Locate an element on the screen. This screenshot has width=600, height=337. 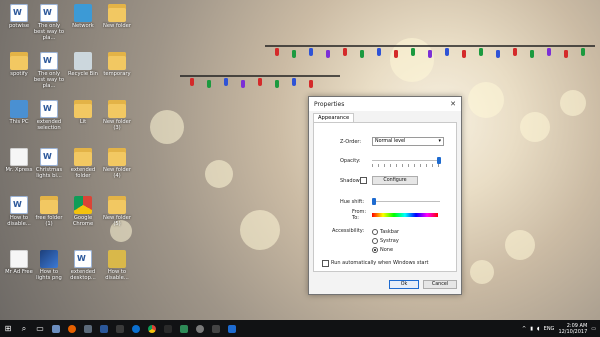
desktop-icon: How to lights png is located at coordinates (49, 266).